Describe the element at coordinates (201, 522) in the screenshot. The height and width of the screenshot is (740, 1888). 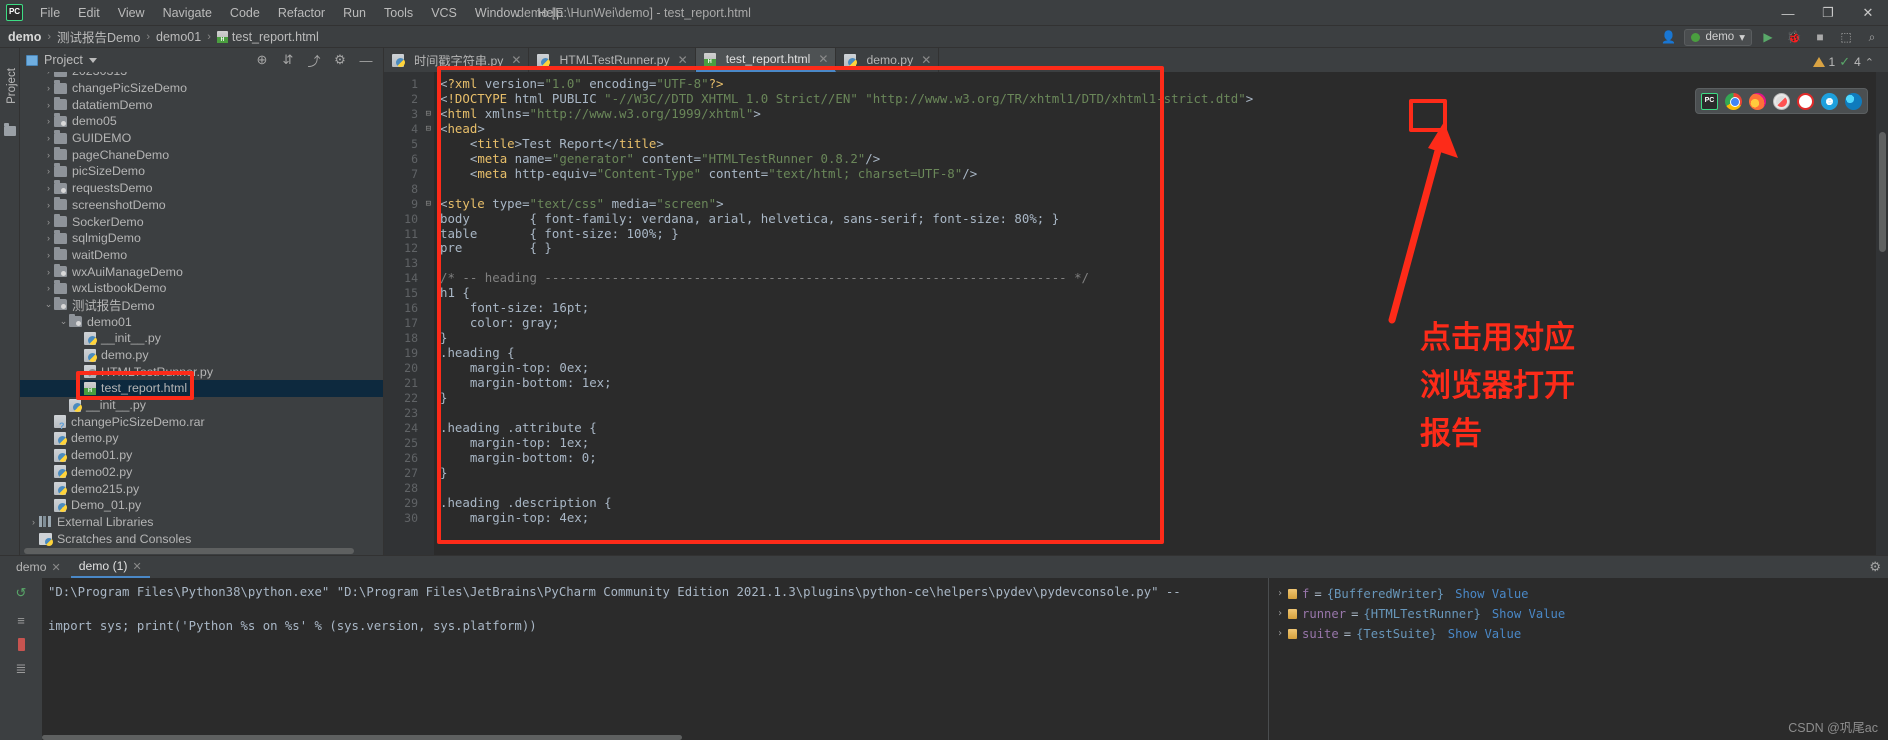
I see `tree-item: › External Libraries` at that location.